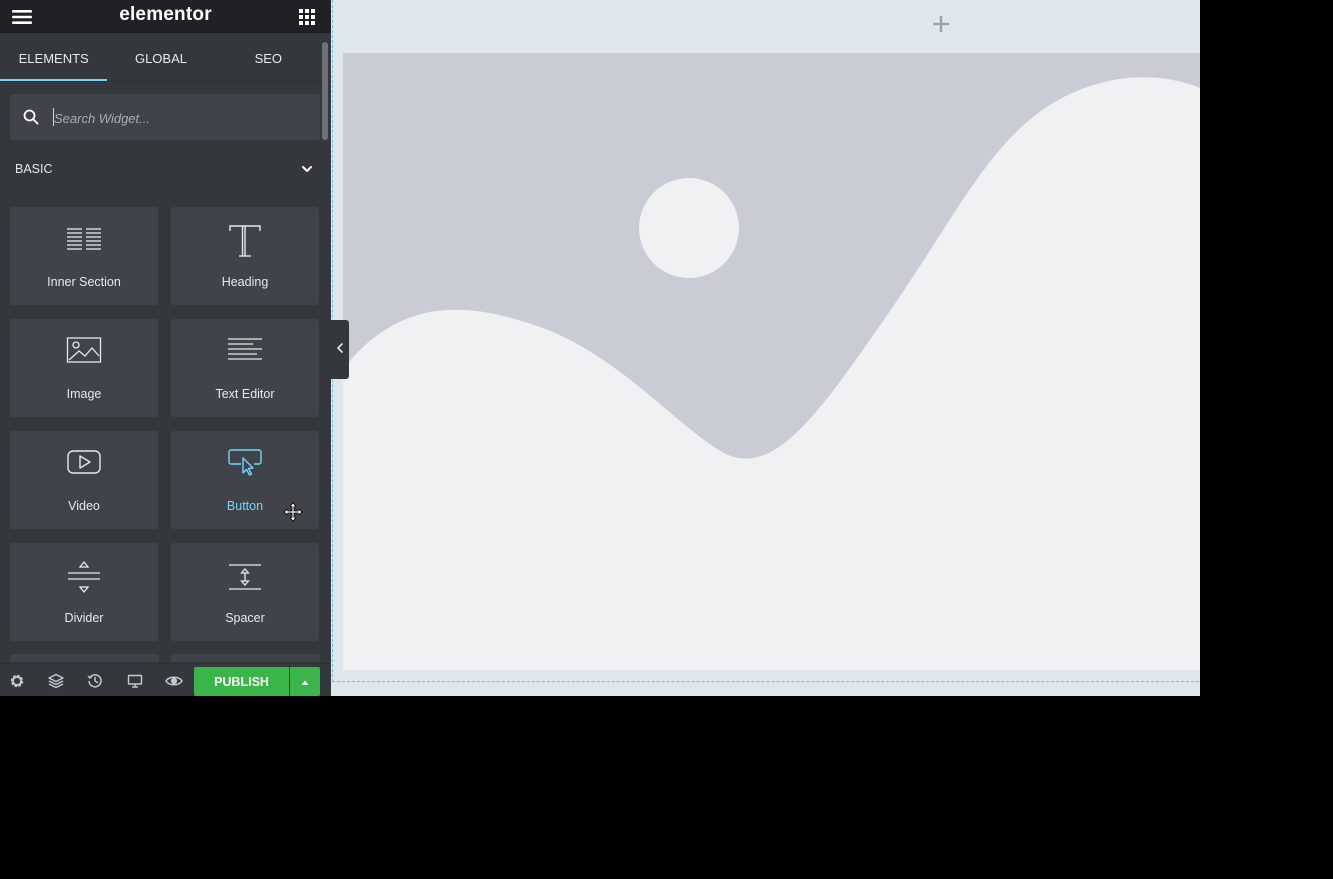  What do you see at coordinates (54, 57) in the screenshot?
I see `tab-elements: ELEMENTS` at bounding box center [54, 57].